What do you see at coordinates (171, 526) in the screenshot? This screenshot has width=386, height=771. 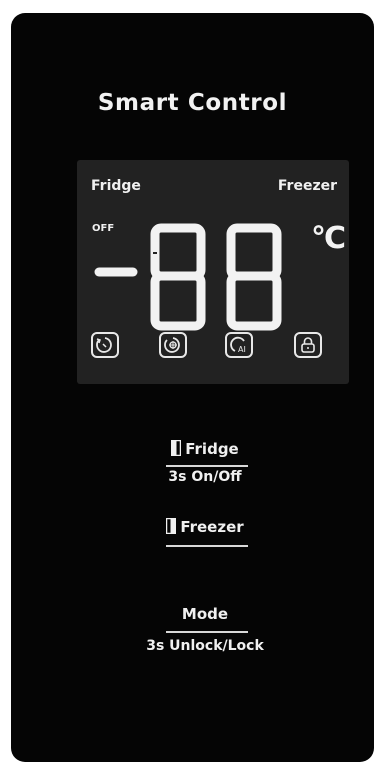 I see `freezer-door-icon` at bounding box center [171, 526].